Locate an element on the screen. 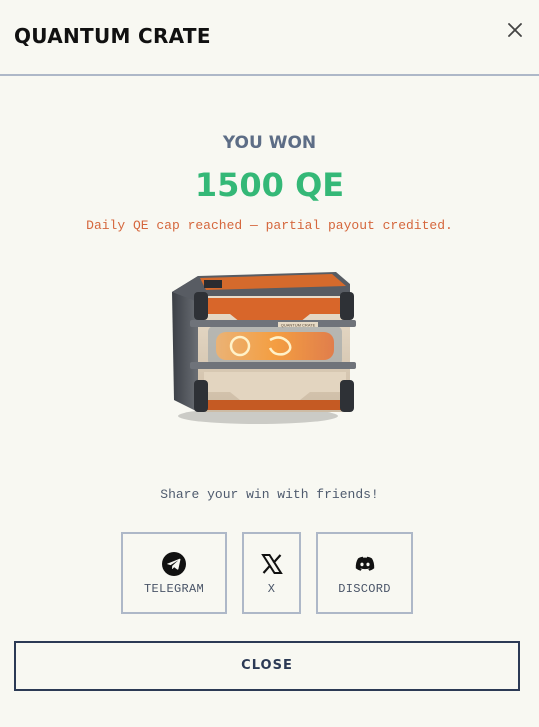  discord-share-button: DISCORD is located at coordinates (364, 573).